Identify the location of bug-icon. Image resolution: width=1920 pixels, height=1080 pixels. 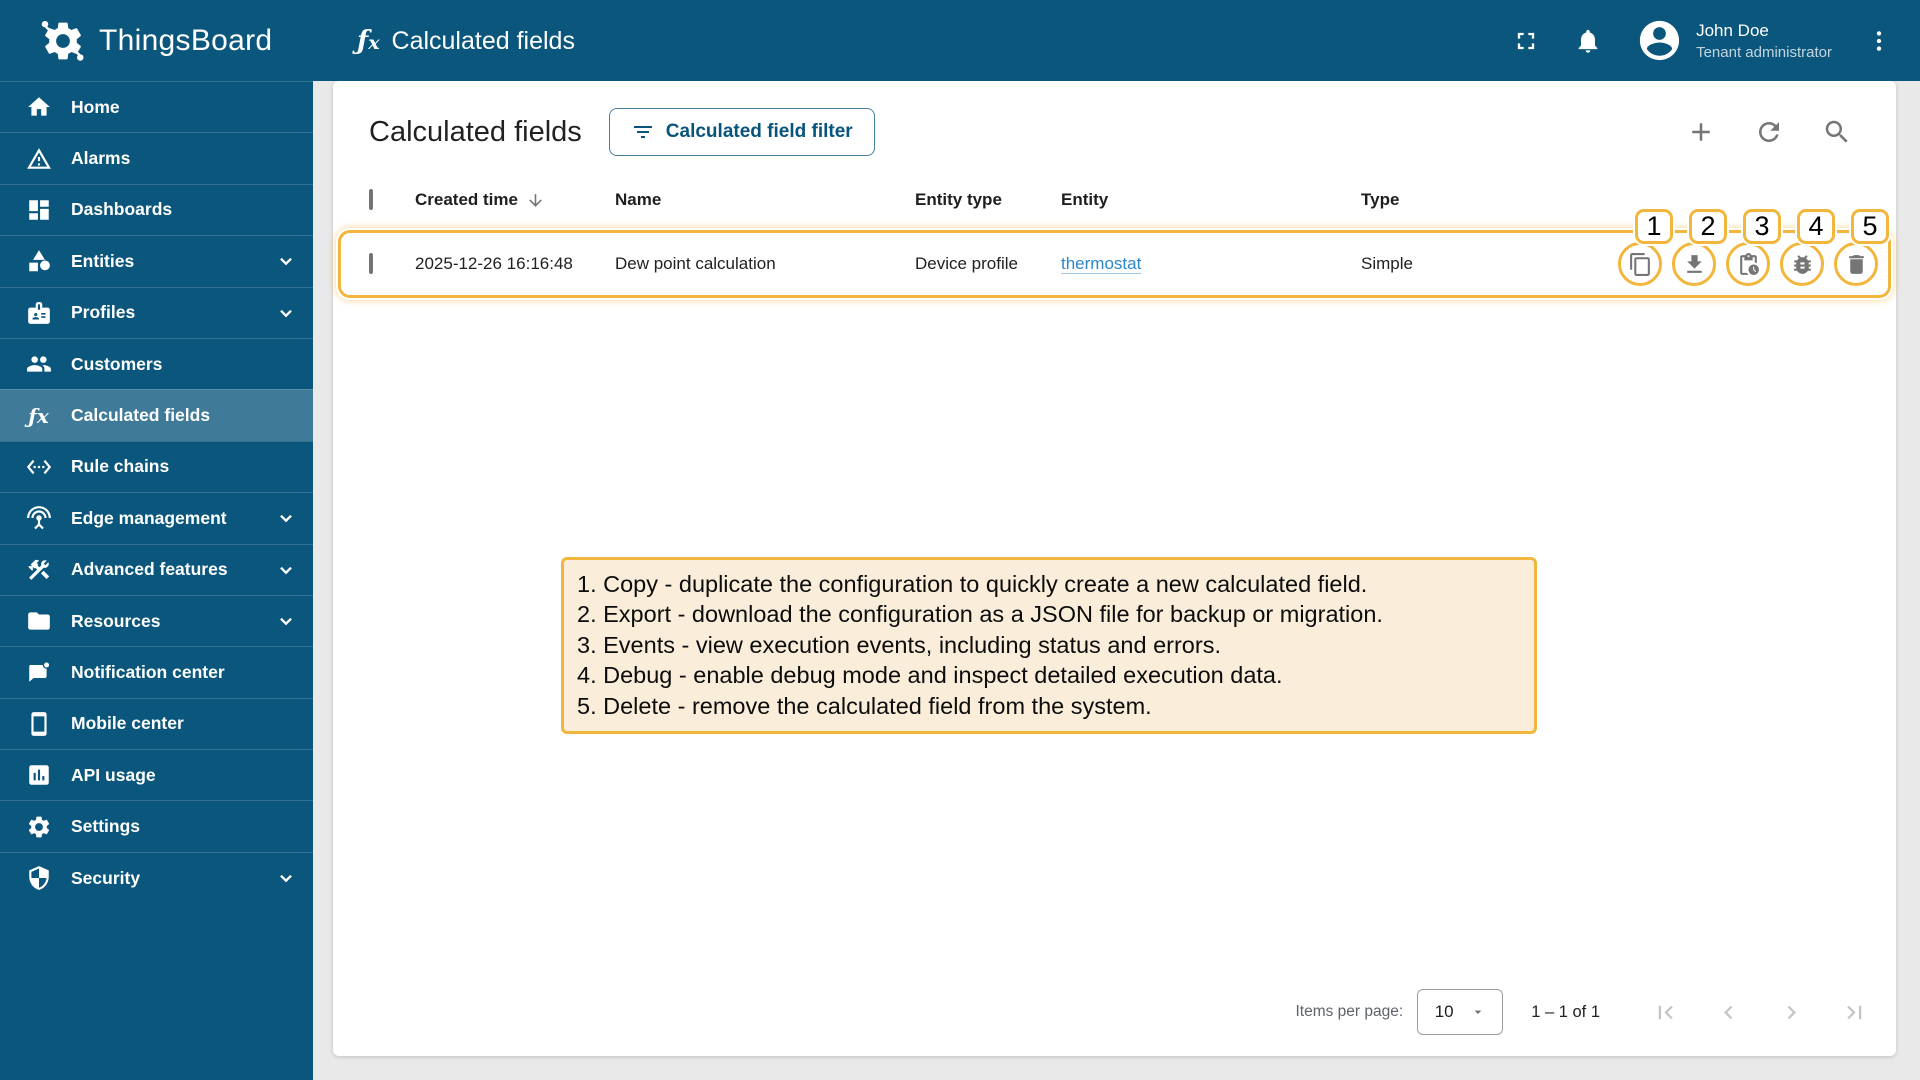
(1802, 264).